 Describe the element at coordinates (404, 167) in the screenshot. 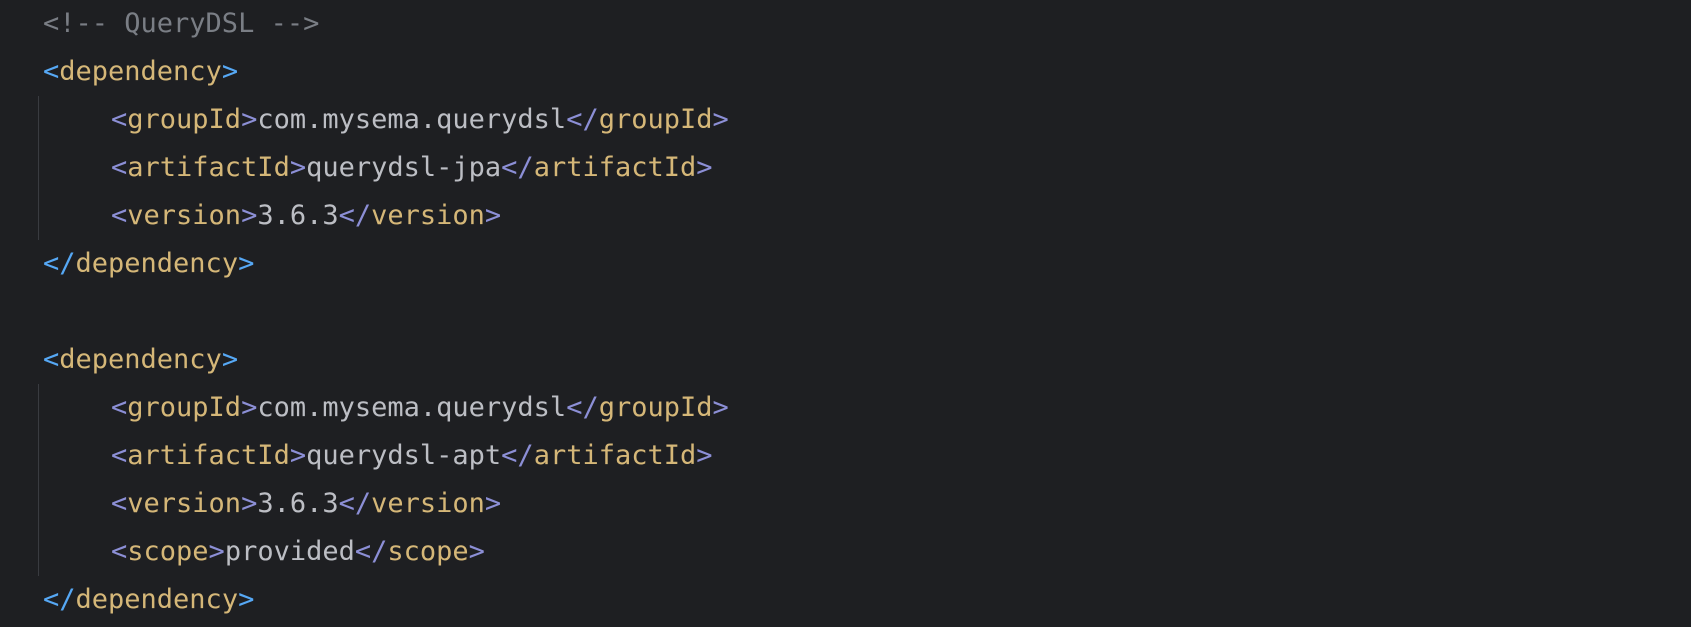

I see `tag-value: querydsl-jpa` at that location.